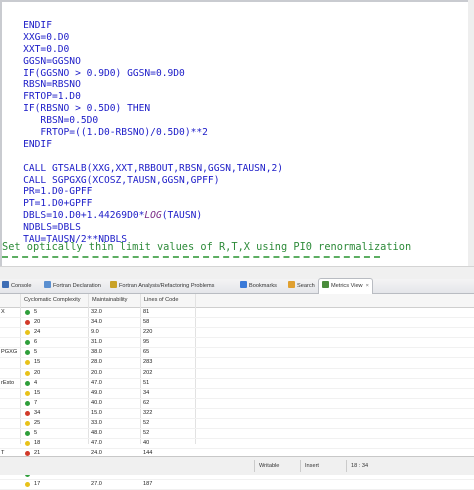  I want to click on code-line: ENDIF, so click(141, 26).